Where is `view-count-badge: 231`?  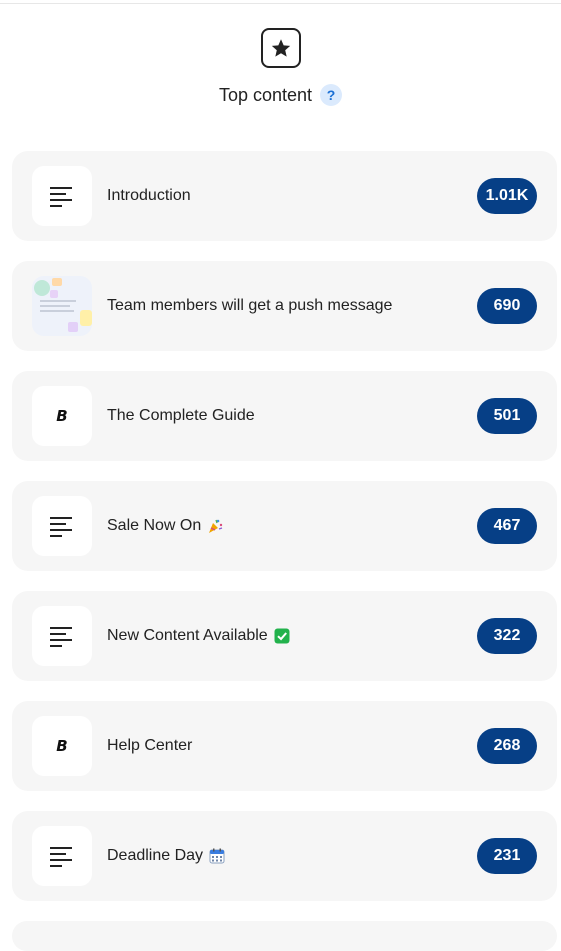 view-count-badge: 231 is located at coordinates (507, 856).